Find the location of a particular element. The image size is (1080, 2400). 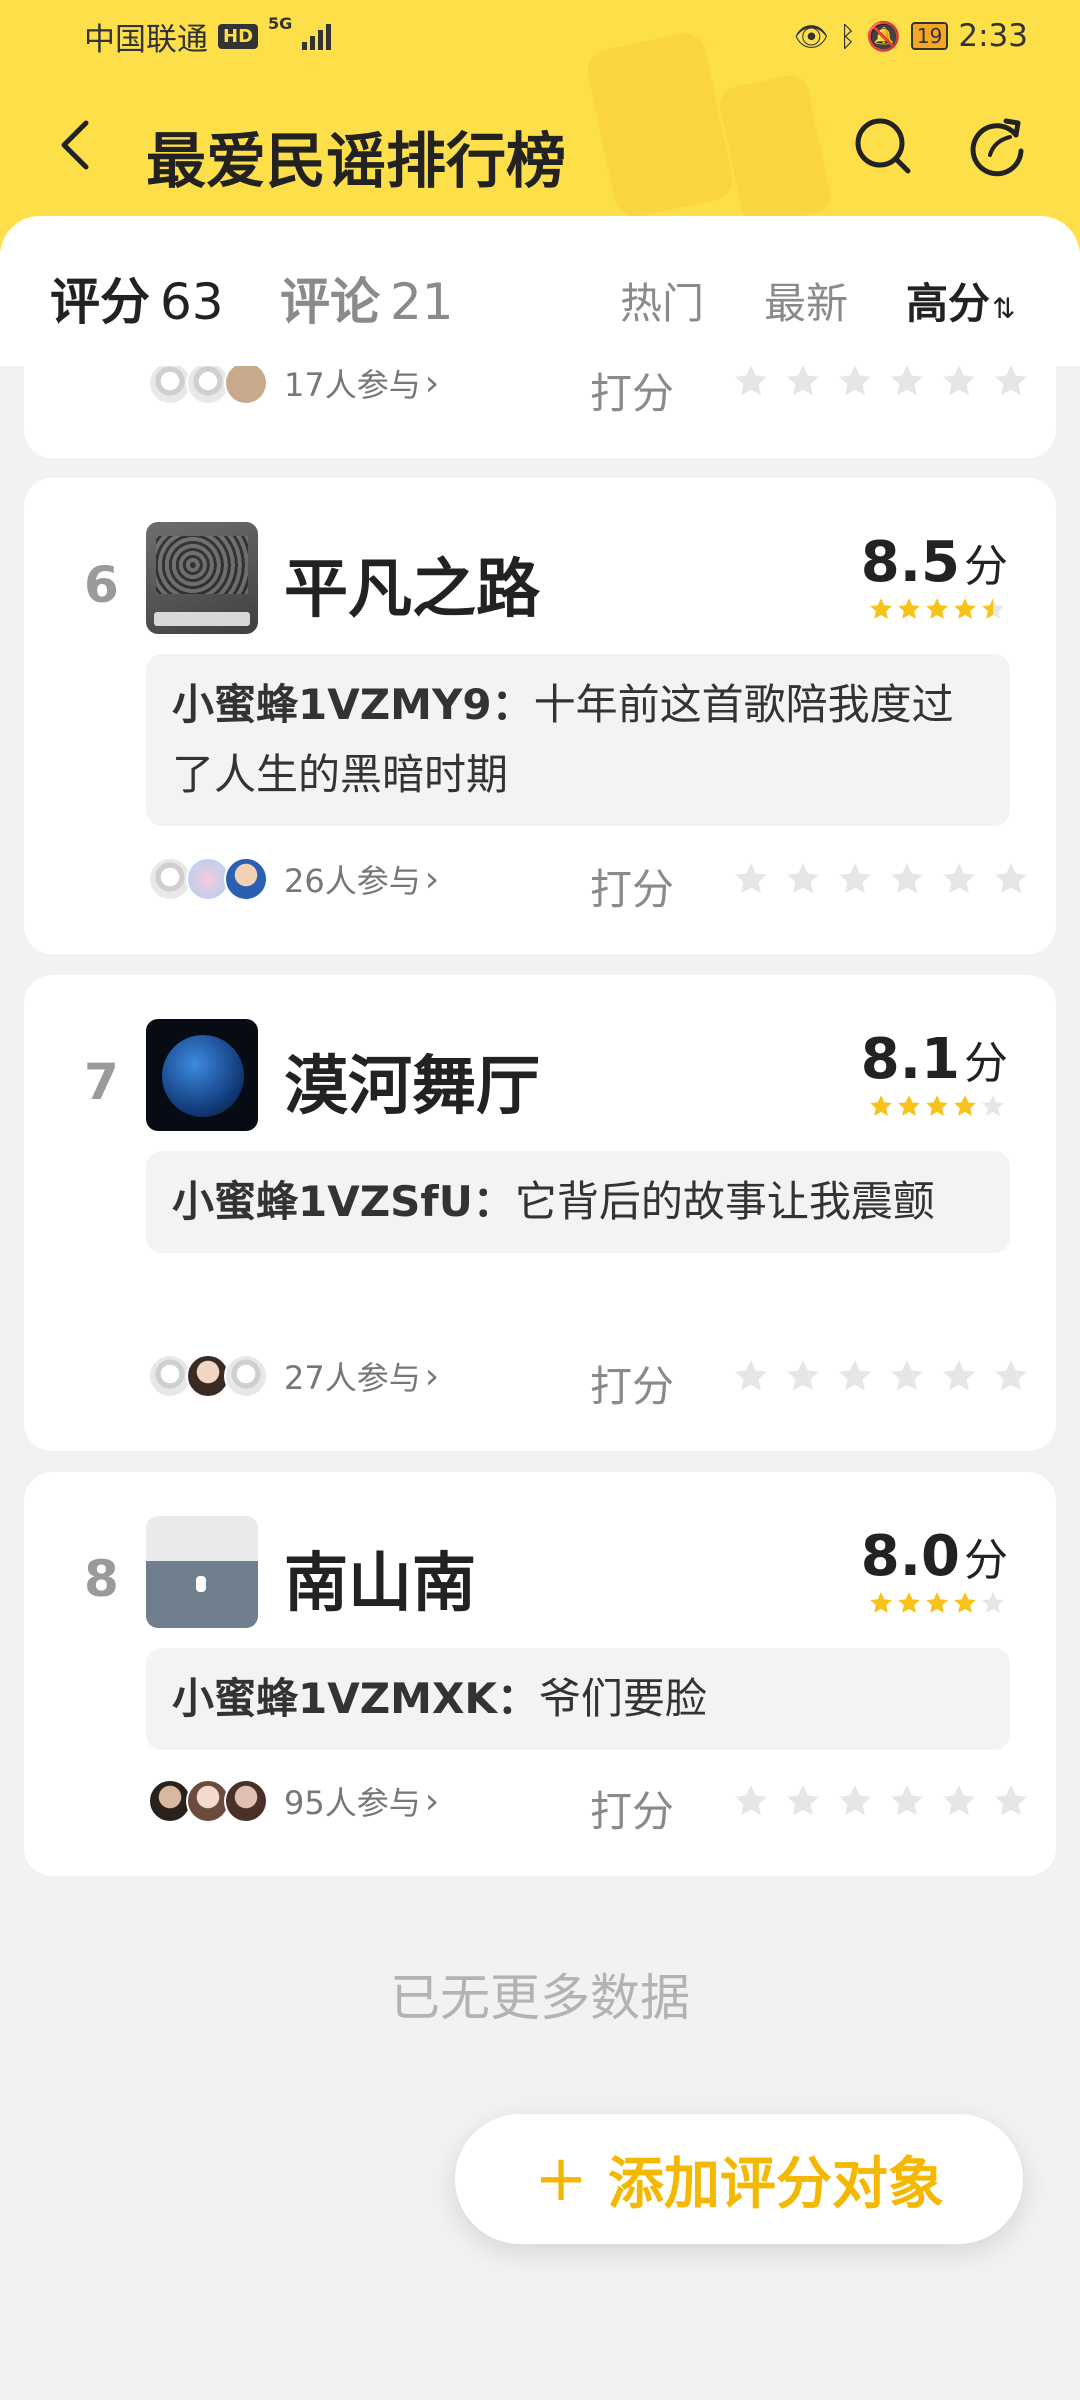

no-more-data-text: 已无更多数据 is located at coordinates (540, 1998).